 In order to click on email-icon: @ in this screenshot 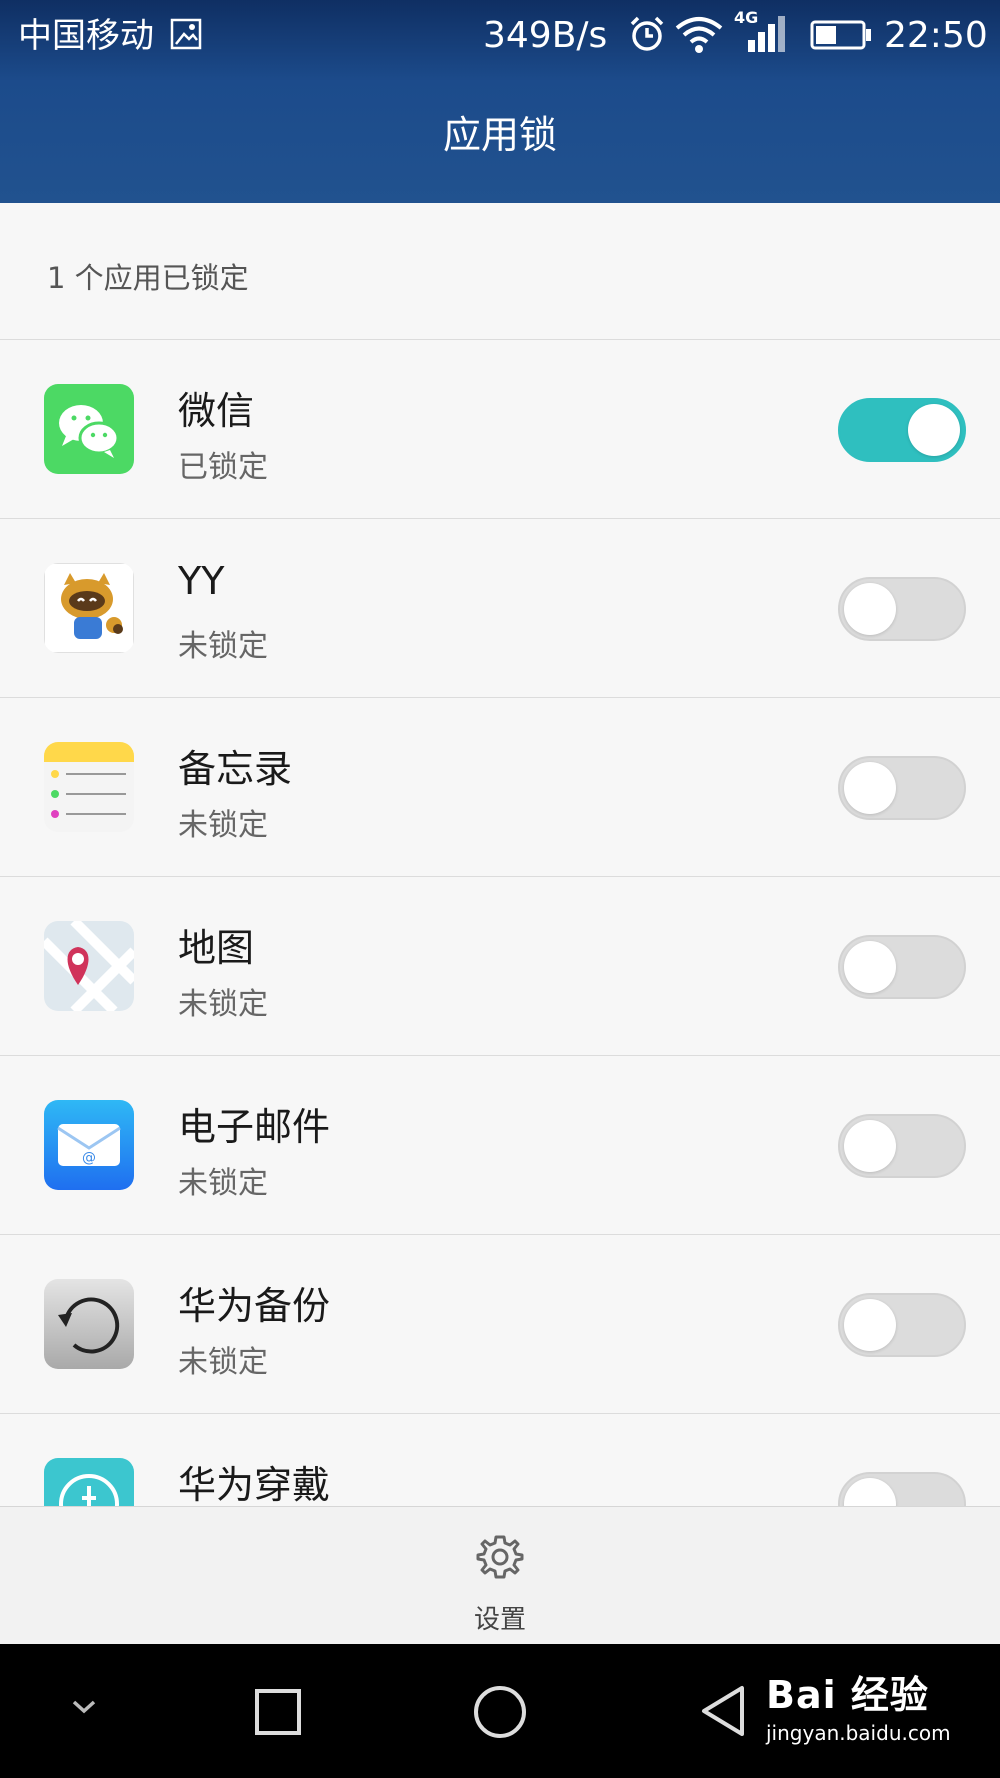, I will do `click(89, 1145)`.